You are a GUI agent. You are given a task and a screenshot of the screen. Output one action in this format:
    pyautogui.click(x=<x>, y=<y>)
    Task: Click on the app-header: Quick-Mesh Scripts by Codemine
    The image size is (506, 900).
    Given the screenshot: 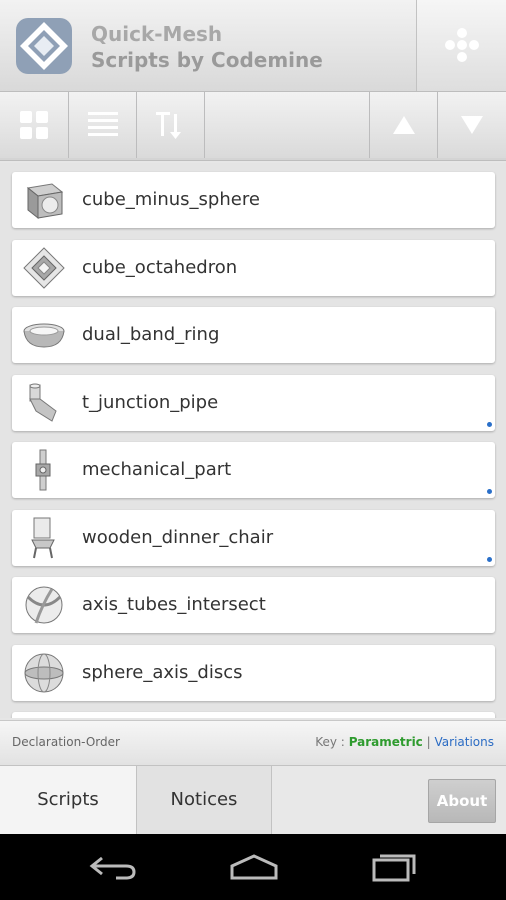 What is the action you would take?
    pyautogui.click(x=253, y=46)
    